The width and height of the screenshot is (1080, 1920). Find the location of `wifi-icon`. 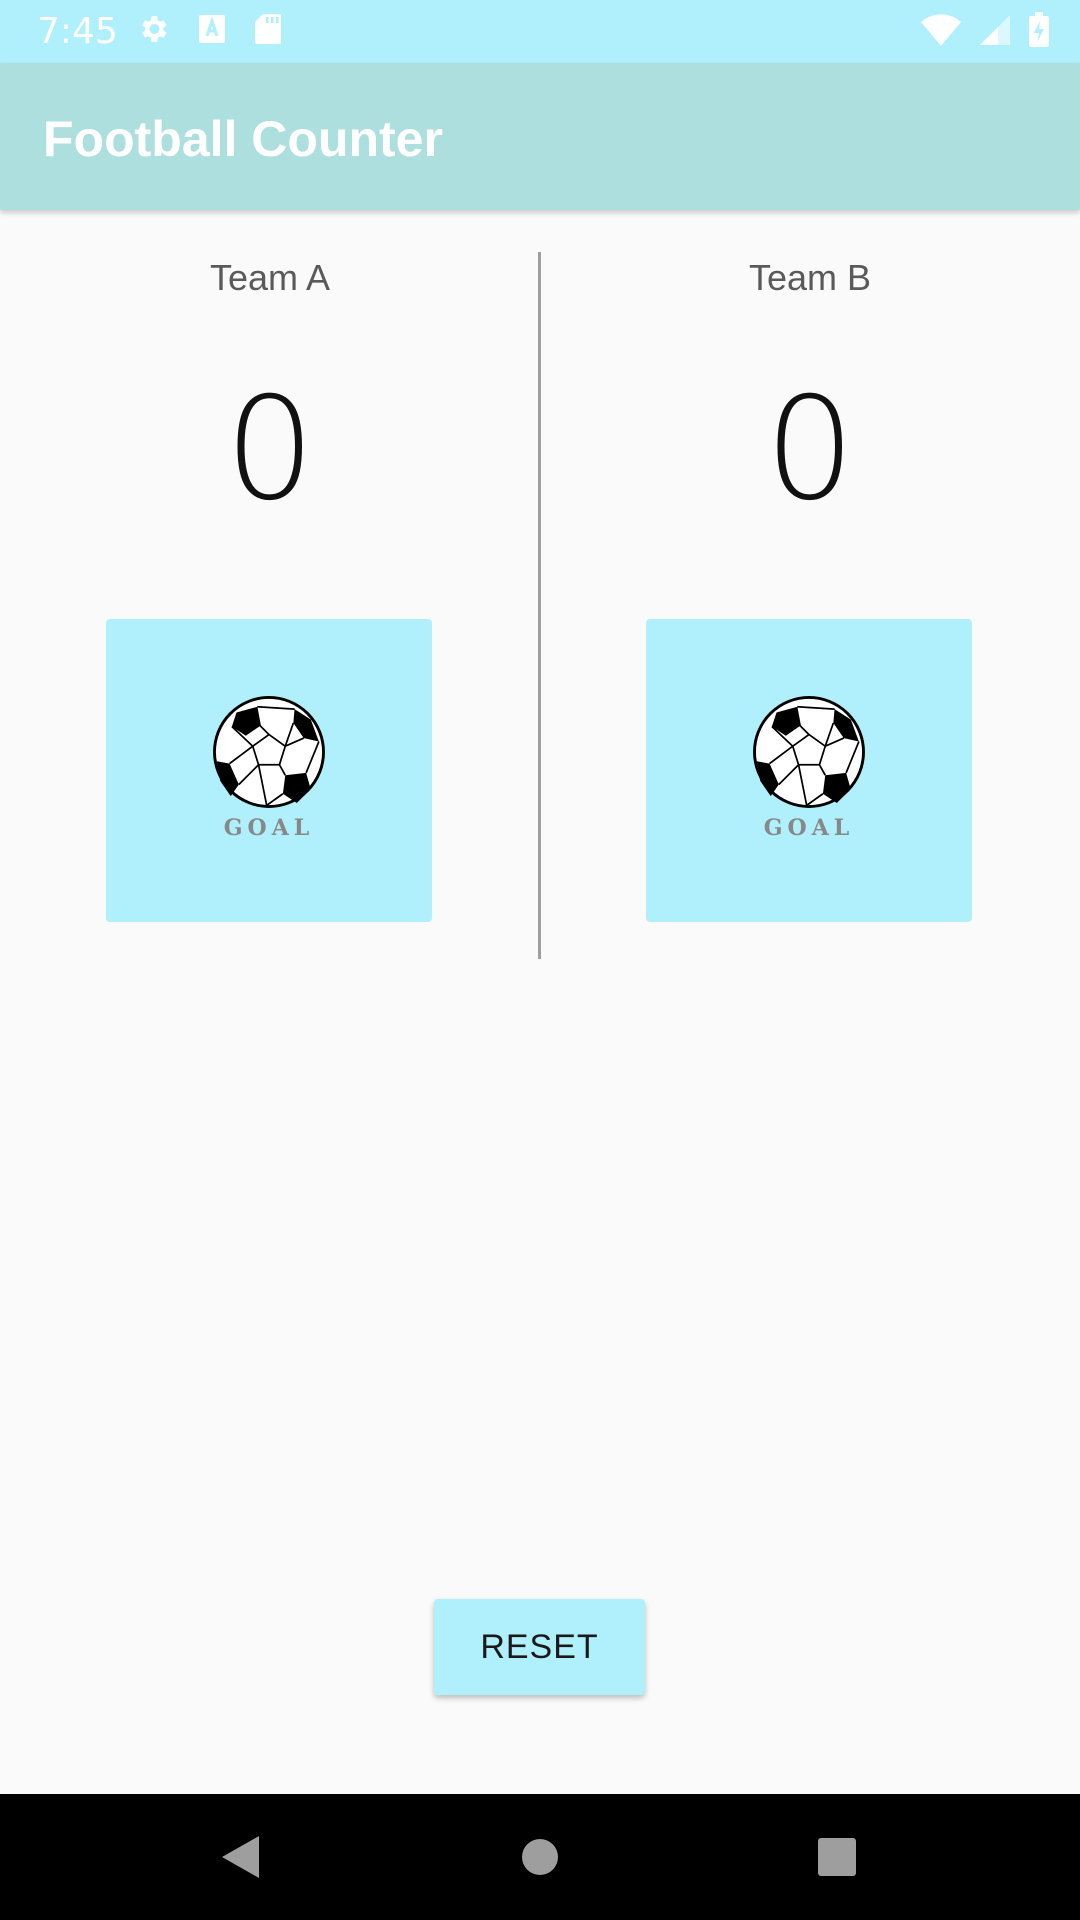

wifi-icon is located at coordinates (941, 30).